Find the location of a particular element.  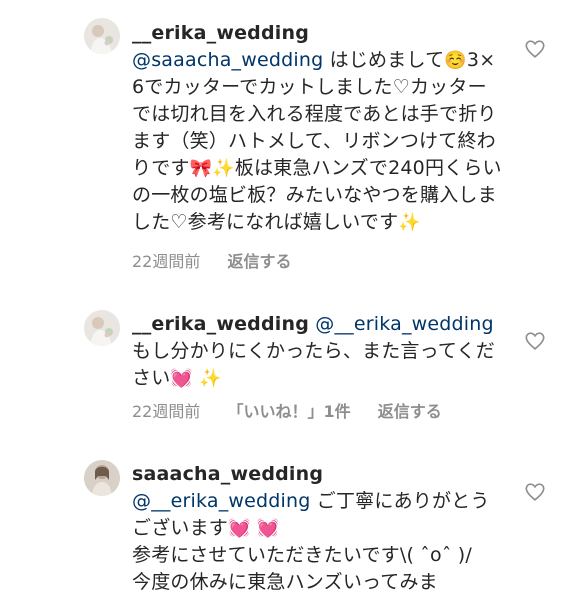

smiling-face-emoji: ☺️ is located at coordinates (455, 60).